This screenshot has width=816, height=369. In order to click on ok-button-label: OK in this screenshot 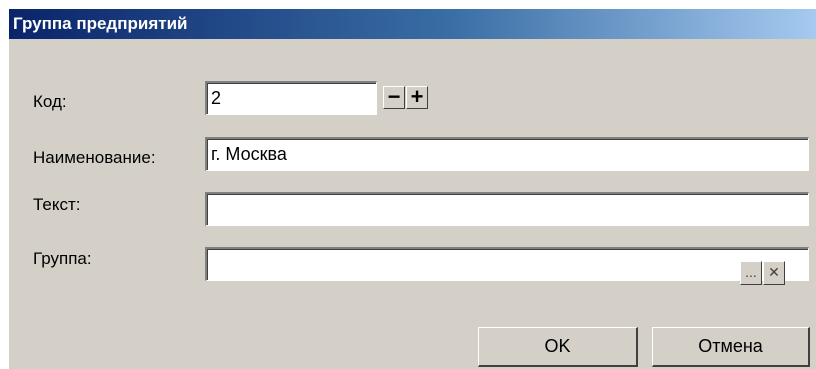, I will do `click(557, 346)`.